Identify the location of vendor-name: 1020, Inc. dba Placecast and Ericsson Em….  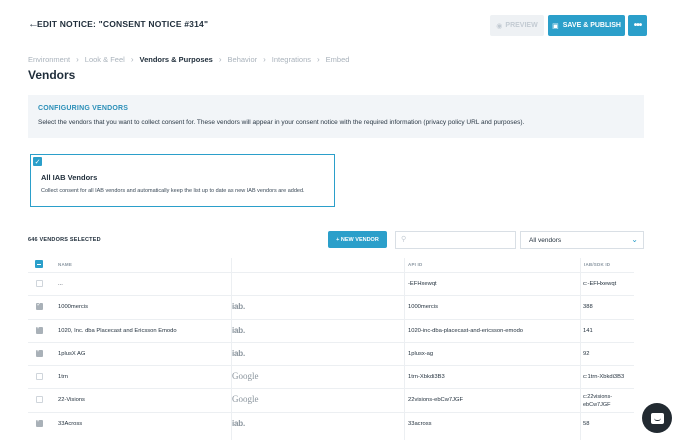
(117, 330).